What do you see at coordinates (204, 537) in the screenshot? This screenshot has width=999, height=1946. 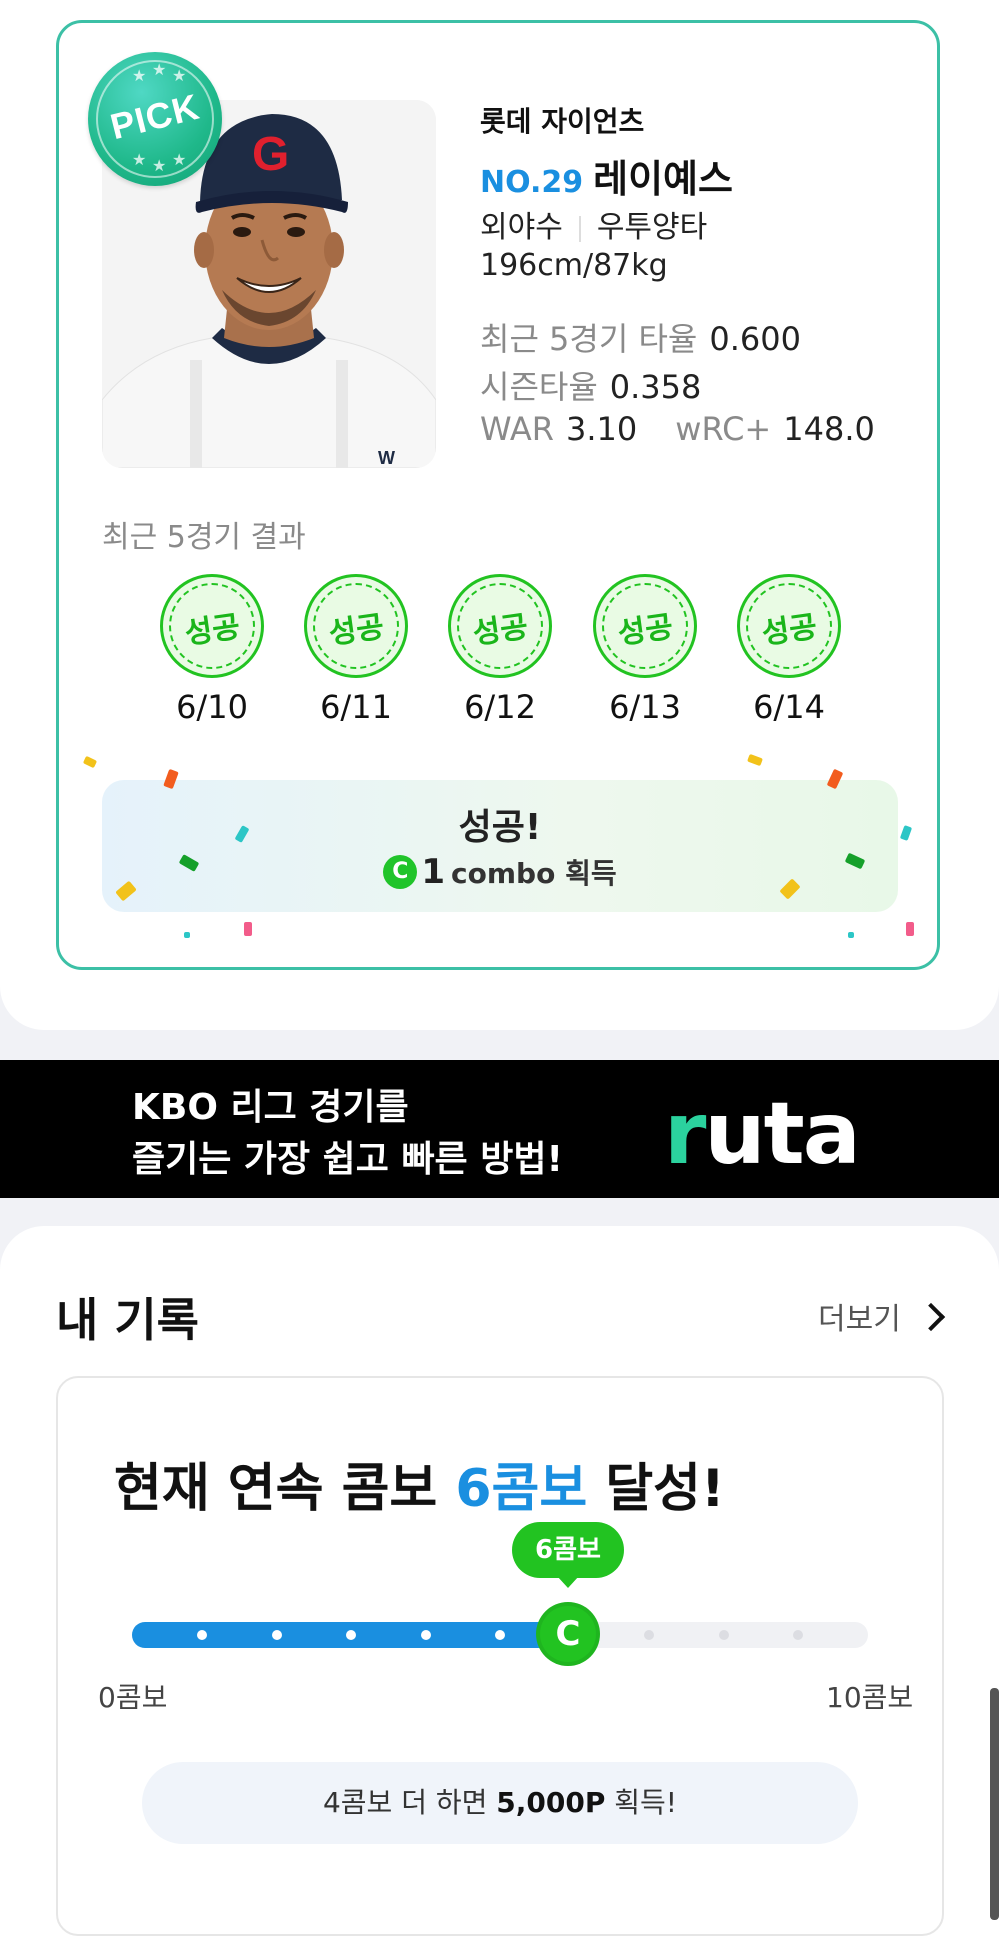 I see `recent-results-title: 최근 5경기 결과` at bounding box center [204, 537].